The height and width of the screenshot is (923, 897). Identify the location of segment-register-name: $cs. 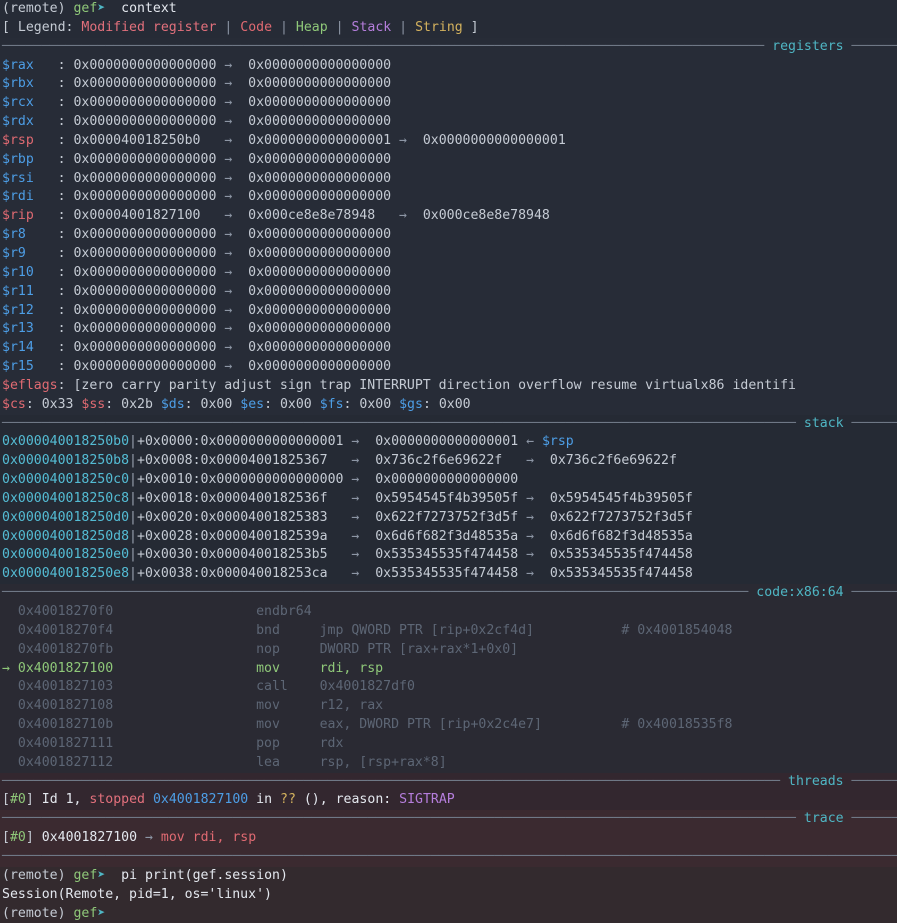
(14, 404).